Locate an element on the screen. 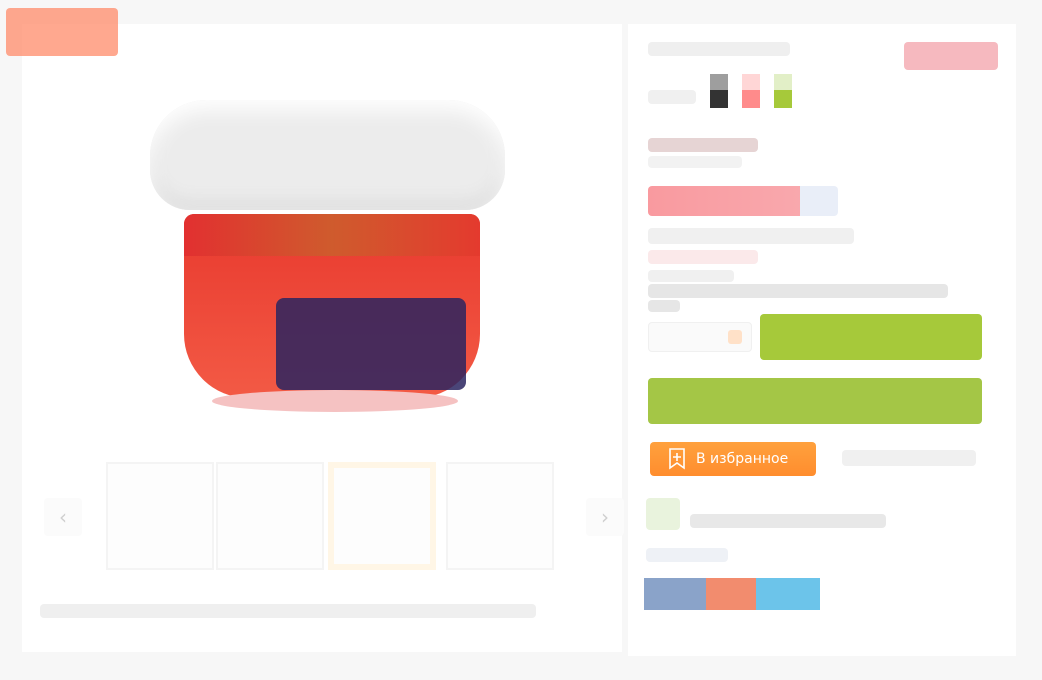 The width and height of the screenshot is (1042, 680). price-section-title is located at coordinates (703, 145).